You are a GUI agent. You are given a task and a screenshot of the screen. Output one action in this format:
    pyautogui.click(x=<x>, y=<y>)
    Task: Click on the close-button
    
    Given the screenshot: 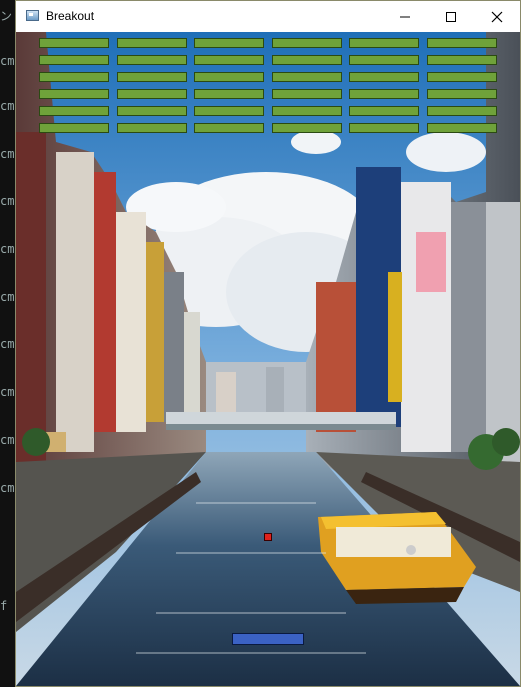 What is the action you would take?
    pyautogui.click(x=497, y=16)
    